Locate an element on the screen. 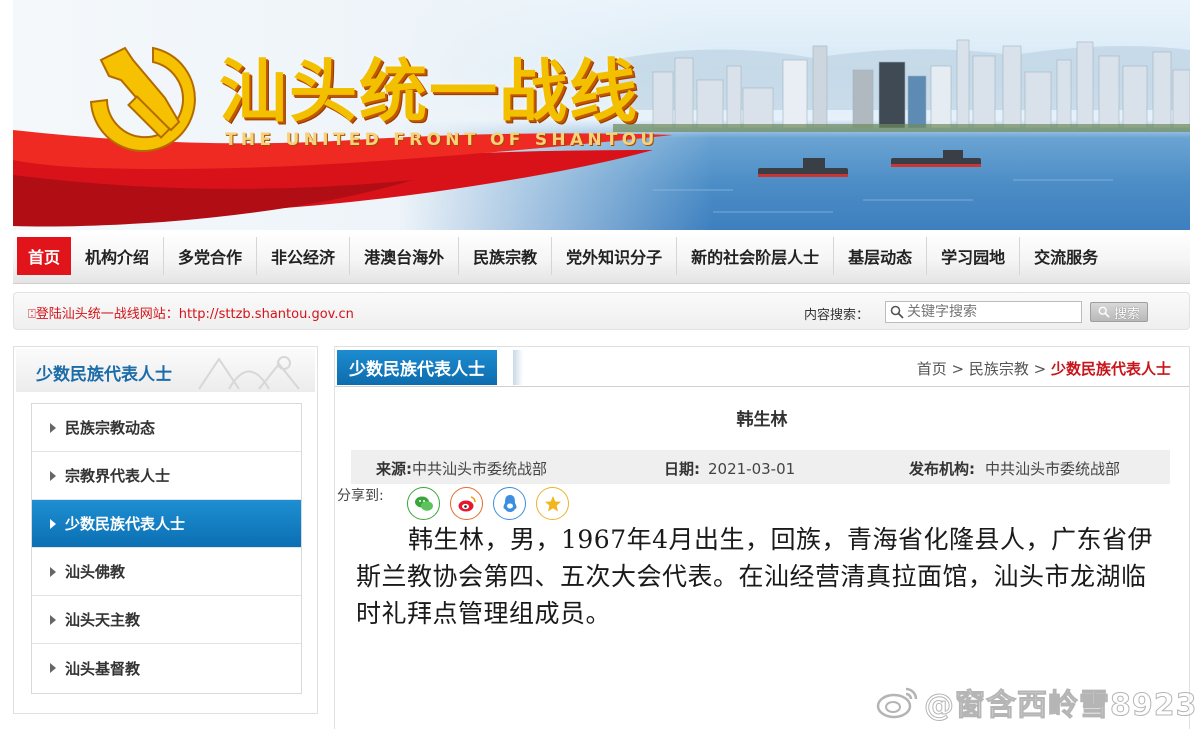 The image size is (1200, 729). nav-new-social-class: 新的社会阶层人士 is located at coordinates (756, 256).